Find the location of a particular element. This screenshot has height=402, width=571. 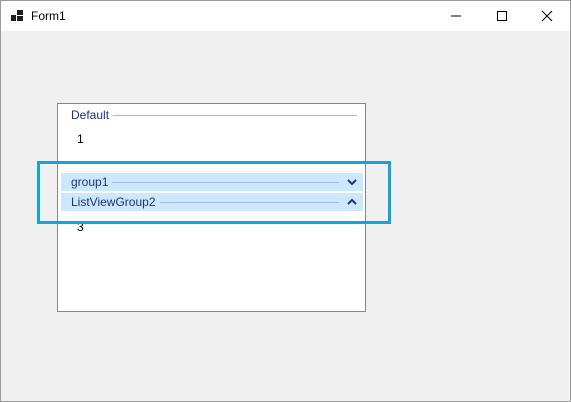

group-header-label: ListViewGroup2 is located at coordinates (113, 202).